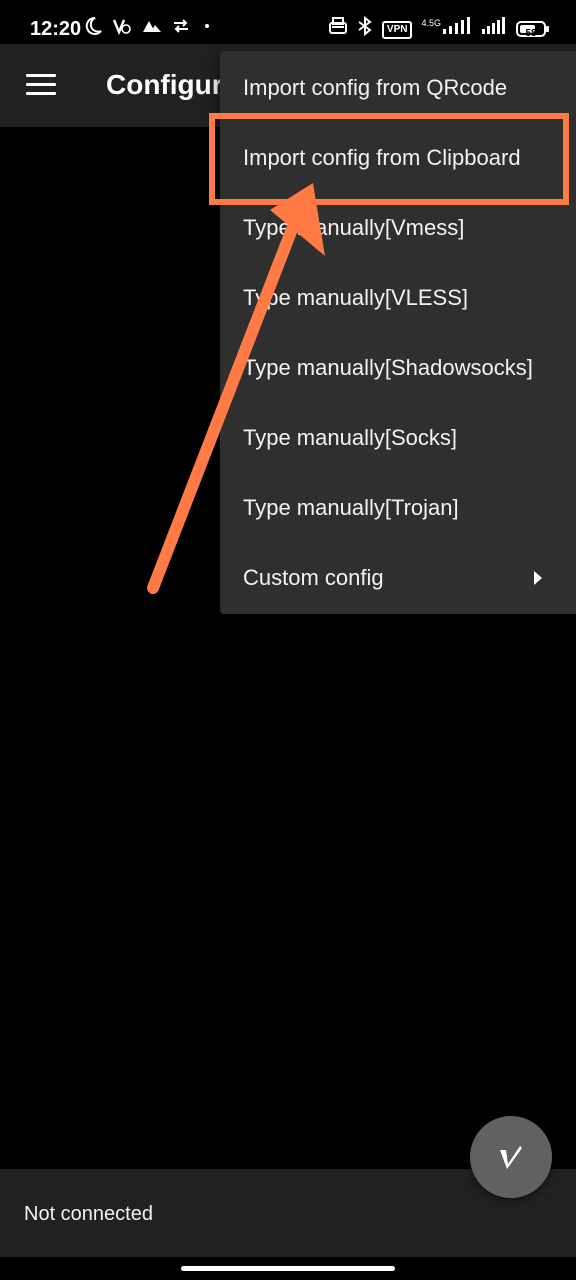 The image size is (576, 1280). What do you see at coordinates (398, 578) in the screenshot?
I see `menu-item-custom-config: Custom config` at bounding box center [398, 578].